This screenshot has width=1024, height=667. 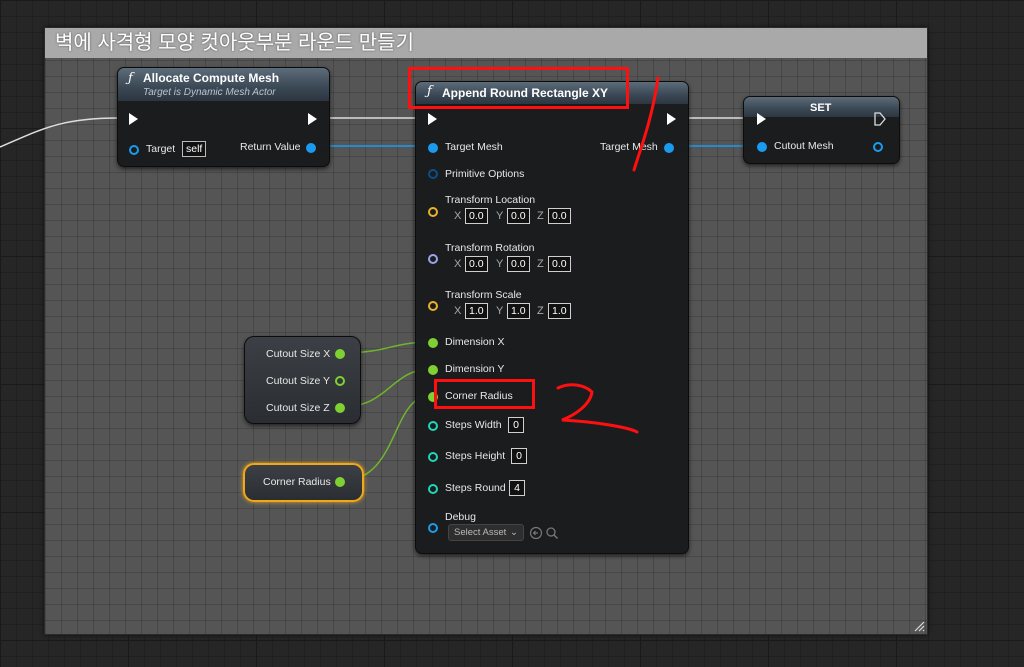 What do you see at coordinates (433, 370) in the screenshot?
I see `dimension-y-pin-icon` at bounding box center [433, 370].